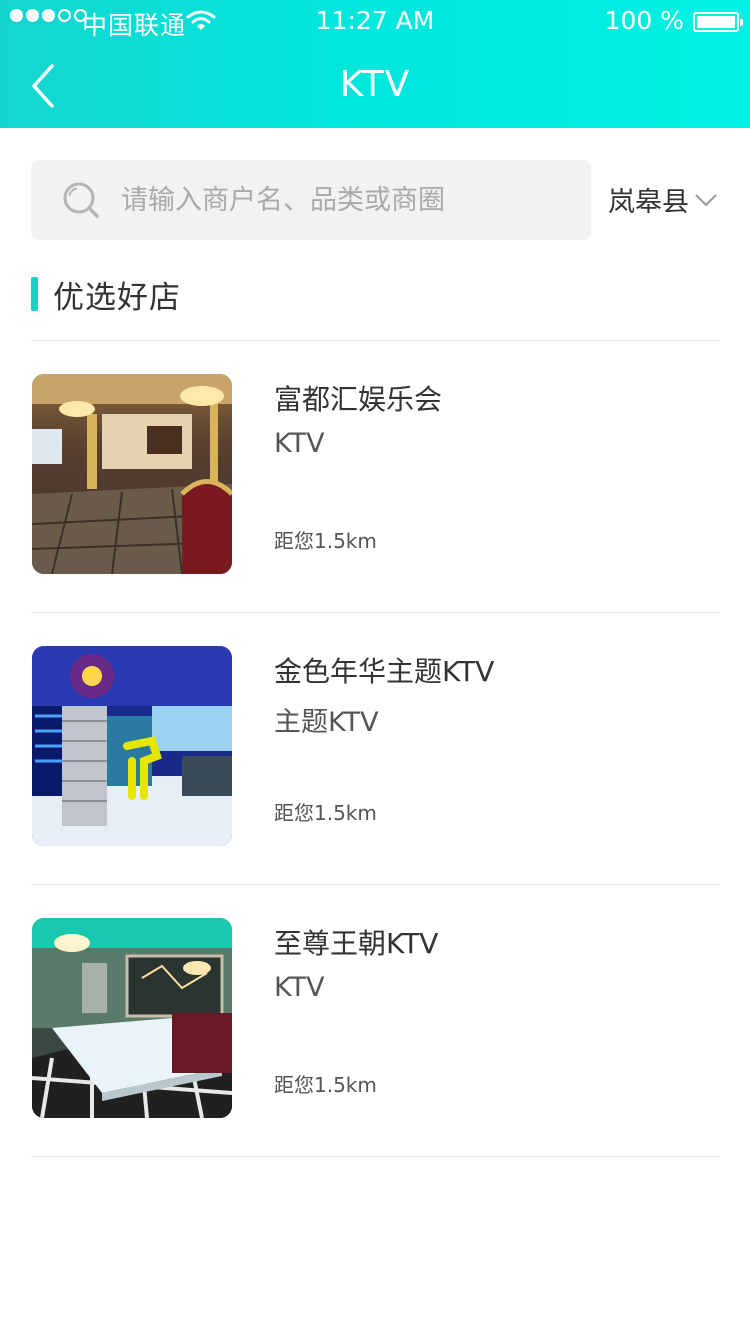 The height and width of the screenshot is (1334, 750). Describe the element at coordinates (706, 199) in the screenshot. I see `chevron-down-icon` at that location.